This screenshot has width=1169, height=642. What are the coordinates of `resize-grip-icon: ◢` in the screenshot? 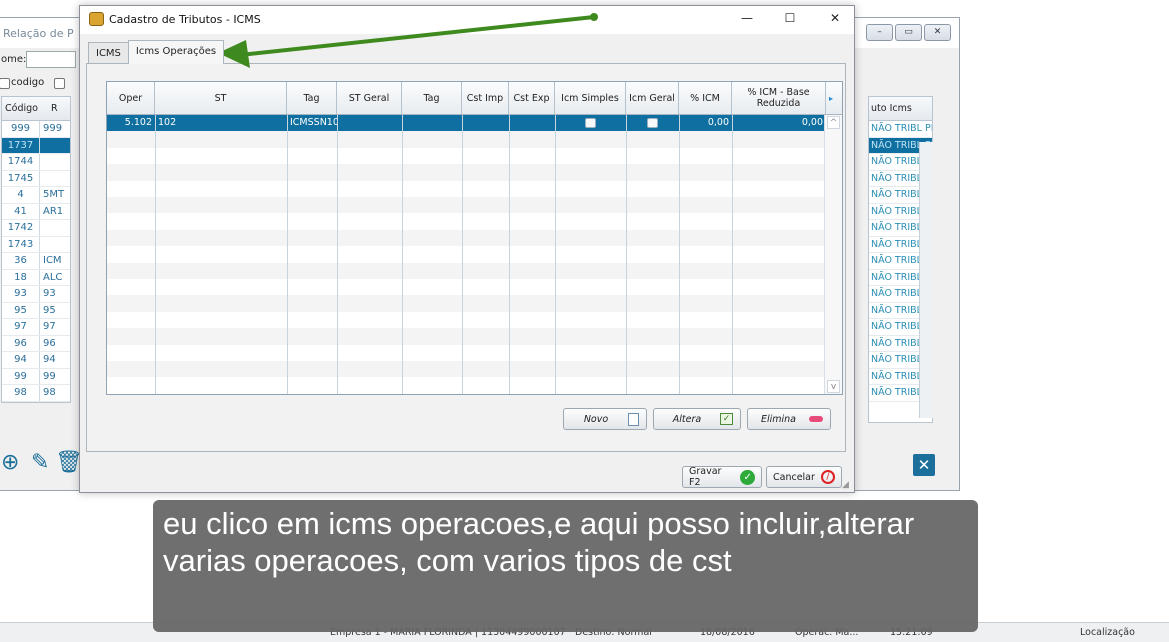 It's located at (847, 485).